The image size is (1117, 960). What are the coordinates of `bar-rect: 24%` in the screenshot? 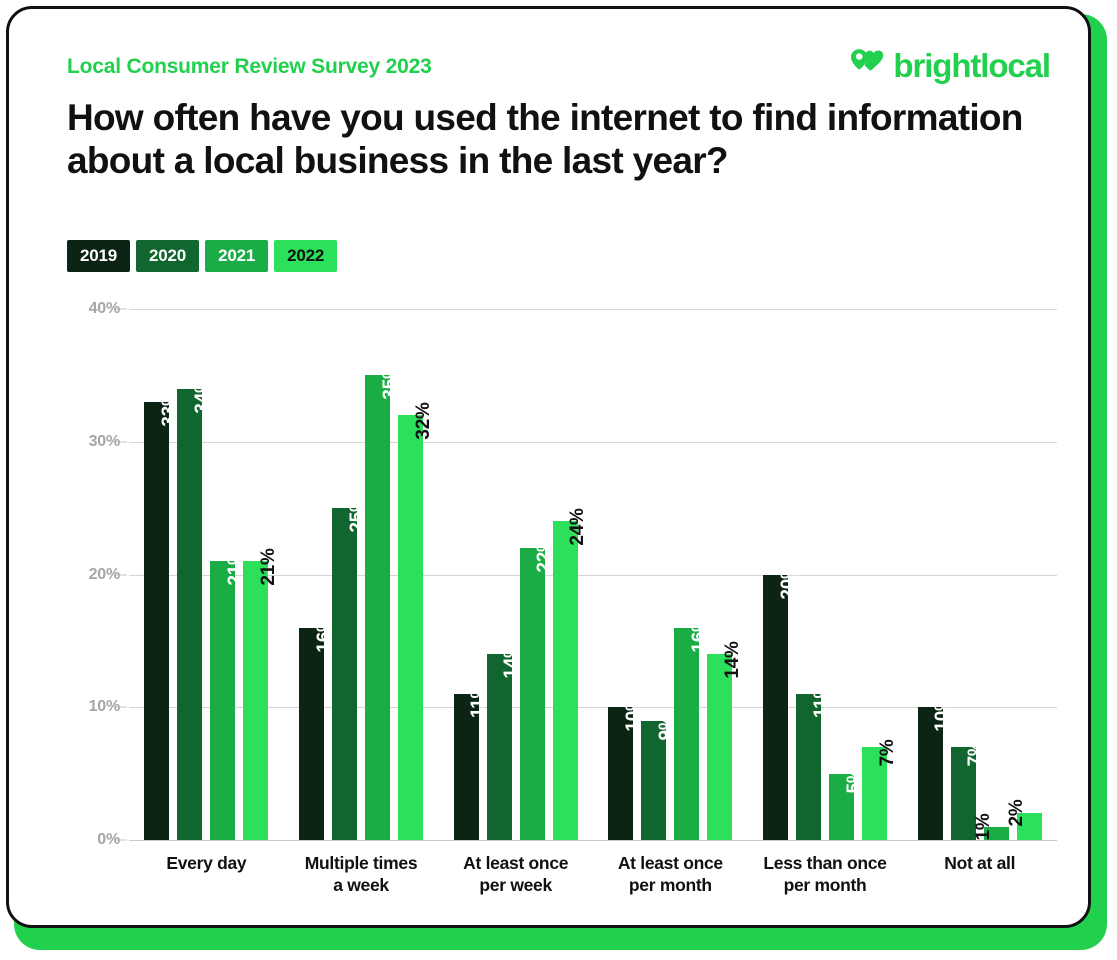 It's located at (570, 674).